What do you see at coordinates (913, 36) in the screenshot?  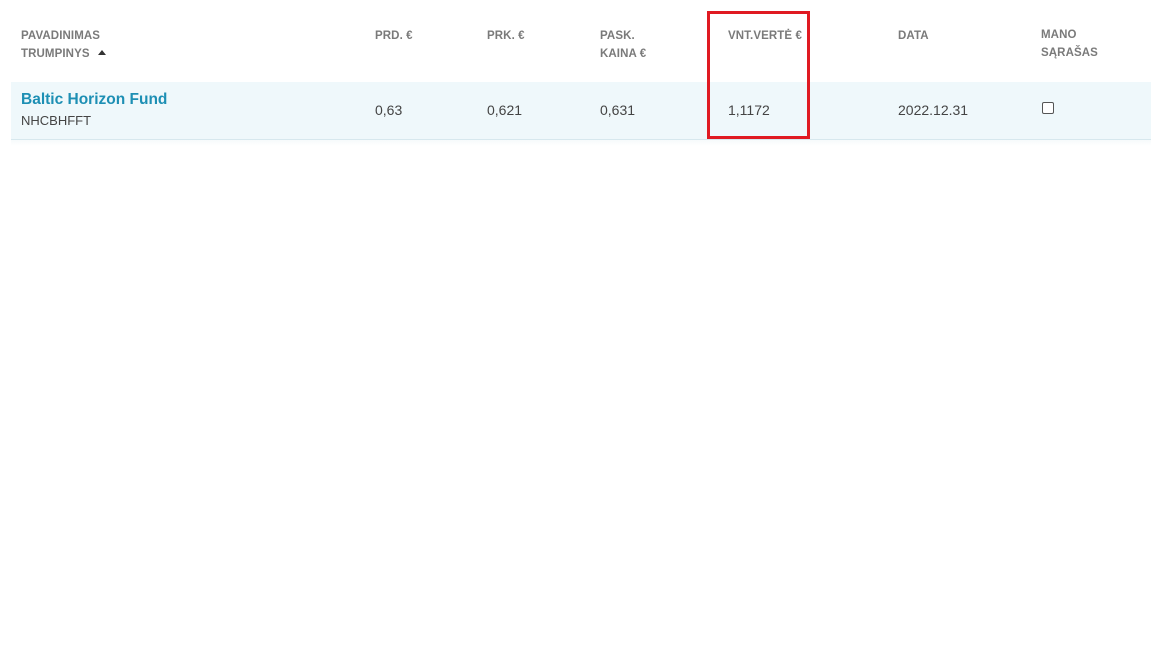 I see `header-date: DATA` at bounding box center [913, 36].